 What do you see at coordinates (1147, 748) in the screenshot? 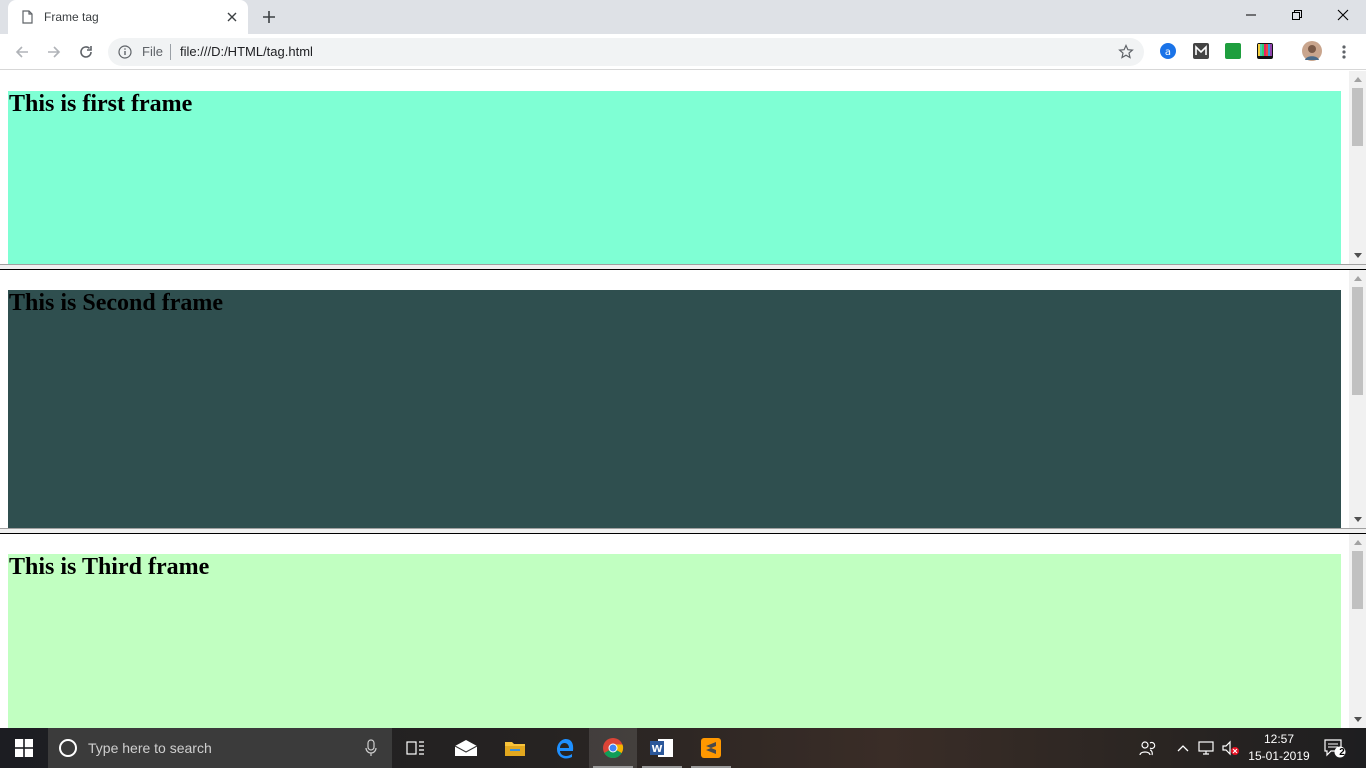
I see `people-icon` at bounding box center [1147, 748].